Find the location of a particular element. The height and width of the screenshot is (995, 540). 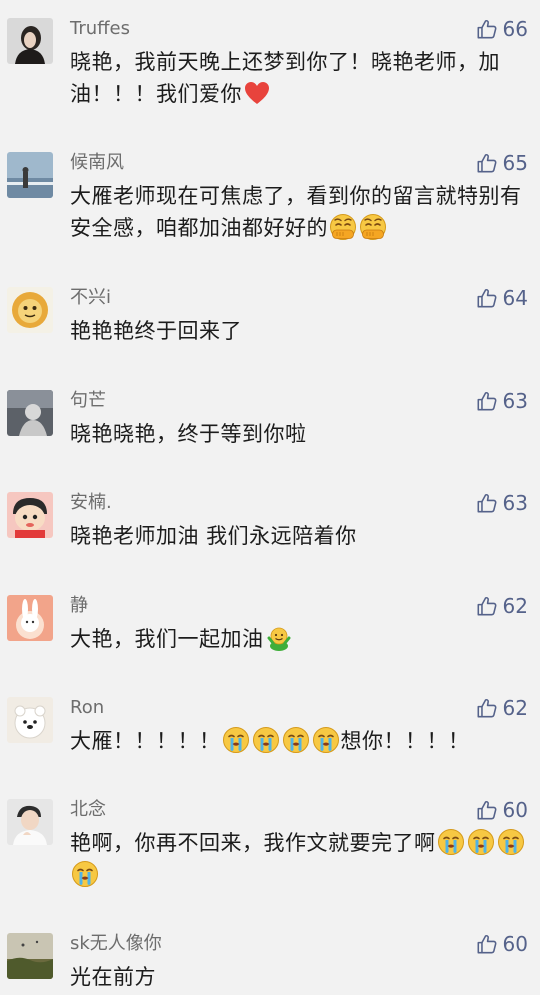

username: sk无人像你 is located at coordinates (116, 944).